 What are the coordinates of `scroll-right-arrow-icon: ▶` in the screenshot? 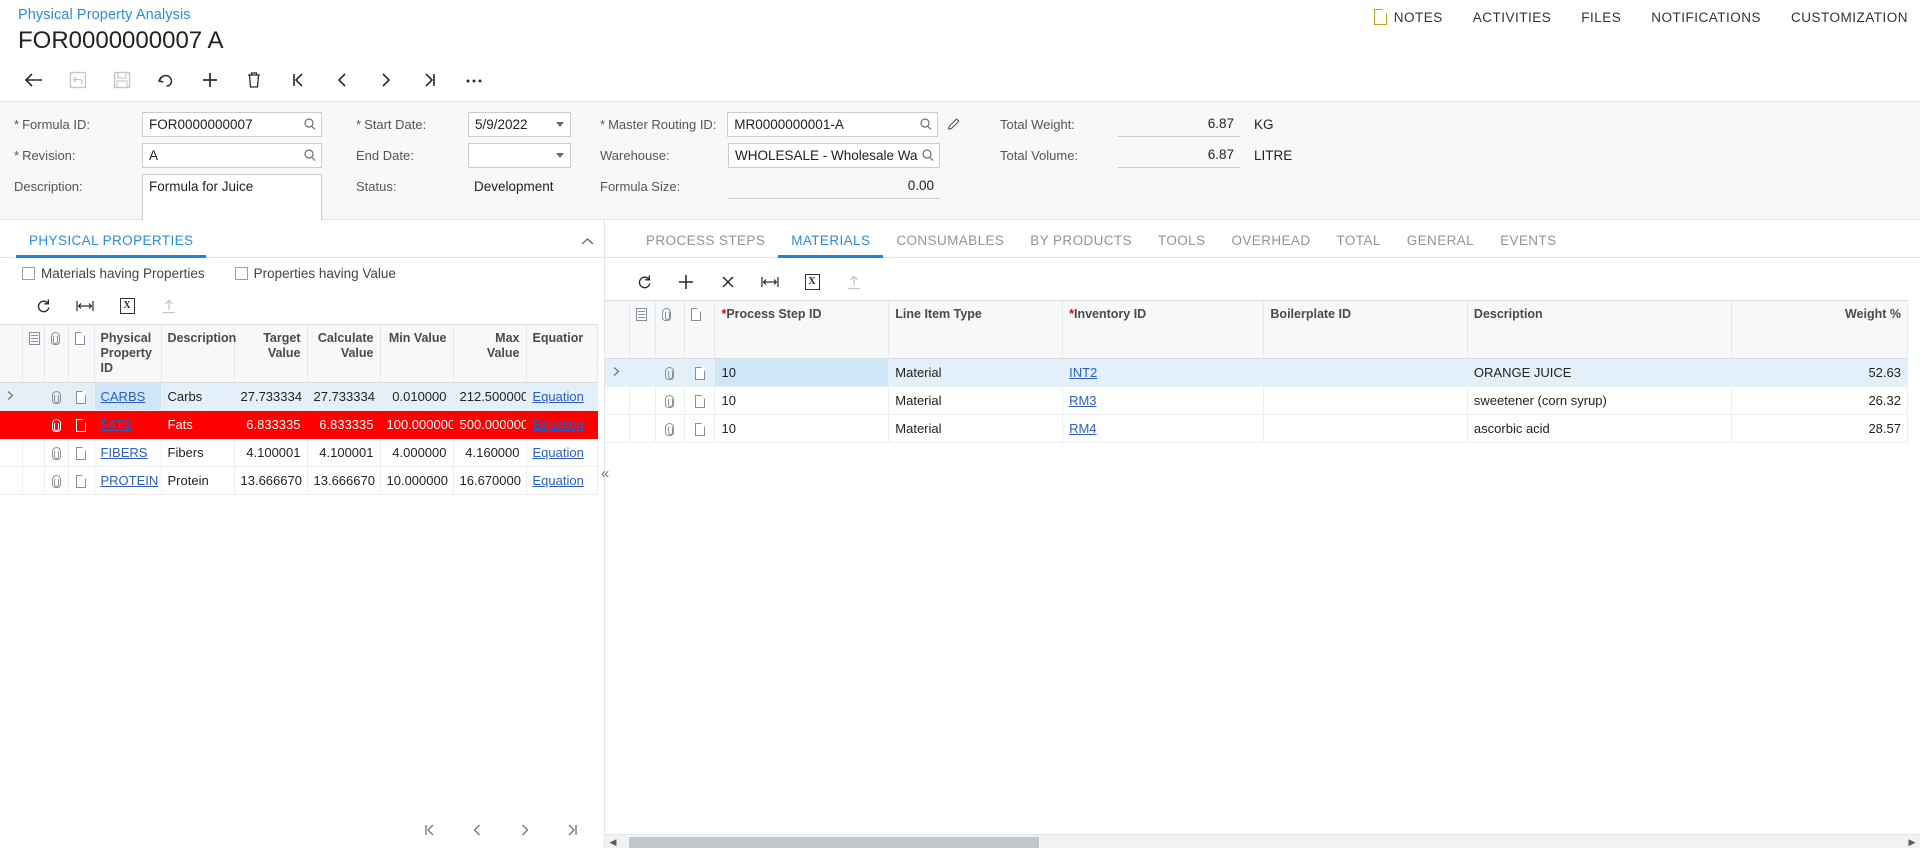 It's located at (1912, 841).